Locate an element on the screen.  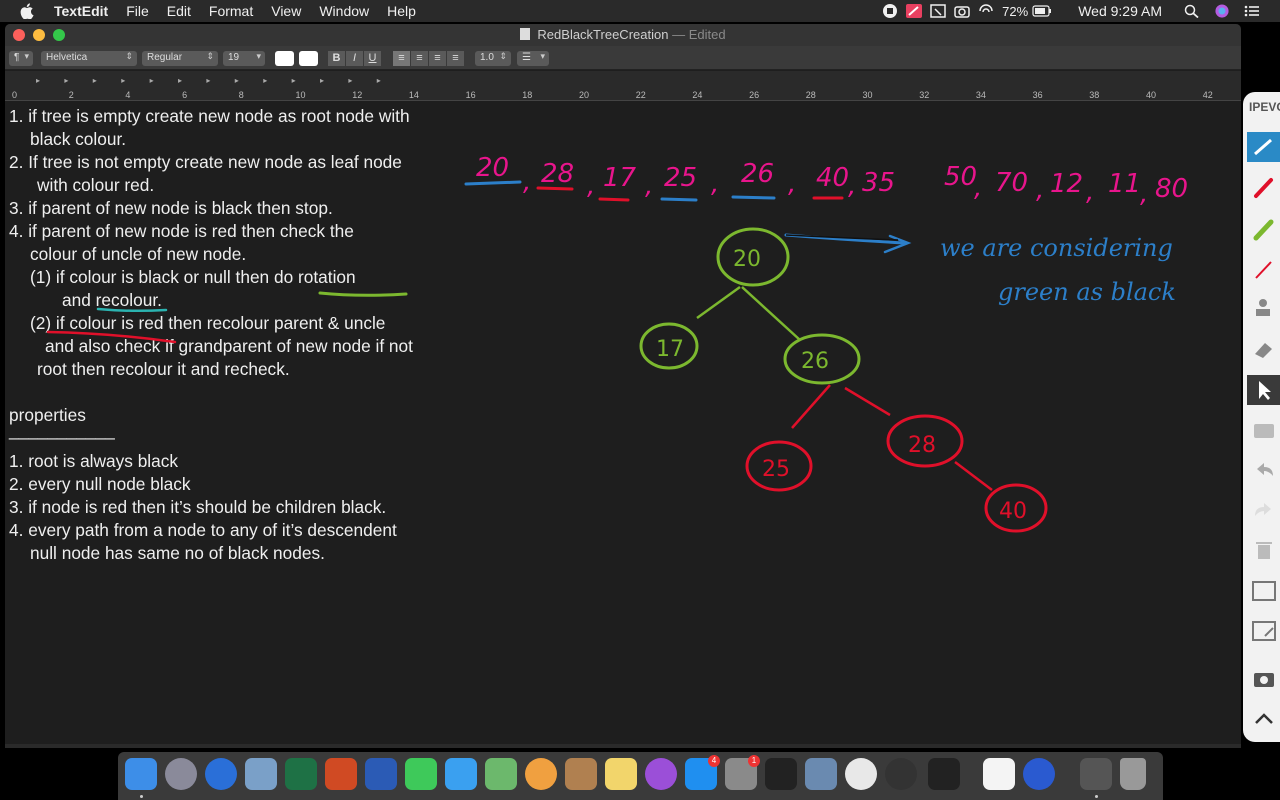
green-underline-mark is located at coordinates (363, 294).